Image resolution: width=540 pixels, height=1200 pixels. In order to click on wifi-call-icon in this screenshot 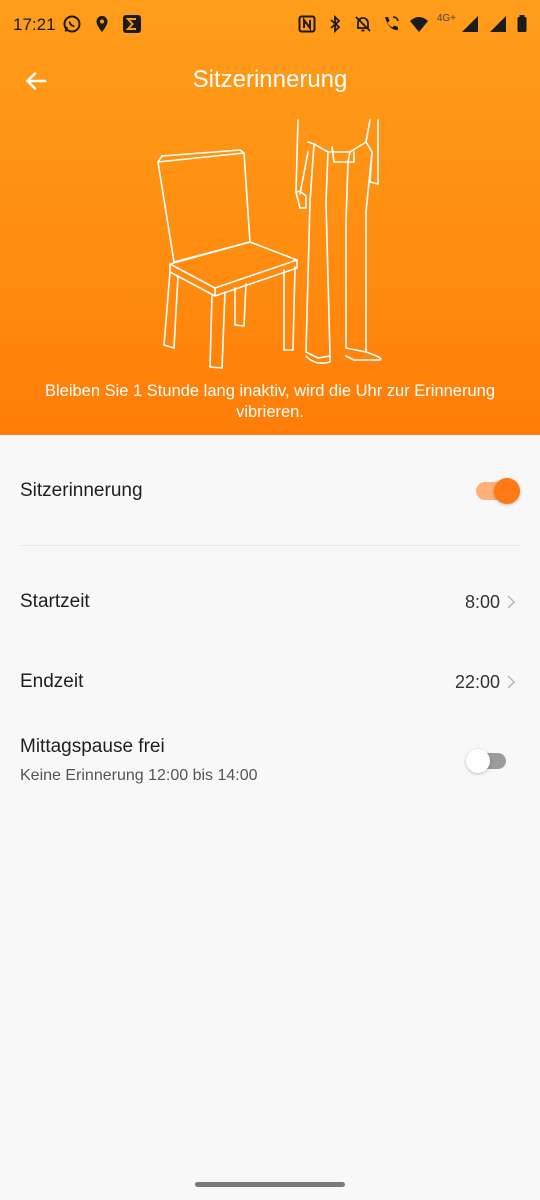, I will do `click(391, 24)`.